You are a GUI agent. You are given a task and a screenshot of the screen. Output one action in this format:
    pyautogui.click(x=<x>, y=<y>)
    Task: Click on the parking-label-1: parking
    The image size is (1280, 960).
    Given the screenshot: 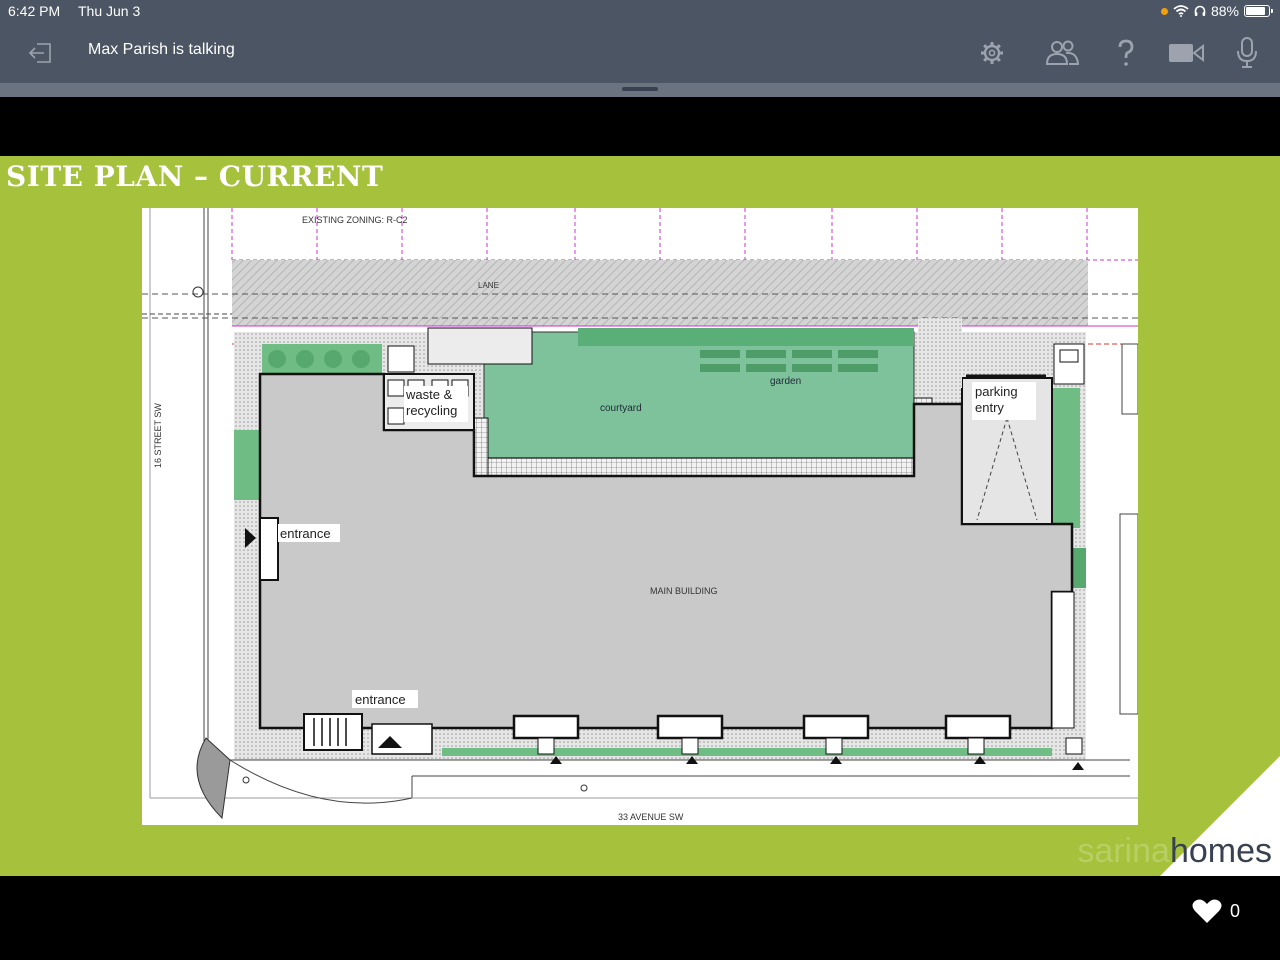 What is the action you would take?
    pyautogui.click(x=996, y=391)
    